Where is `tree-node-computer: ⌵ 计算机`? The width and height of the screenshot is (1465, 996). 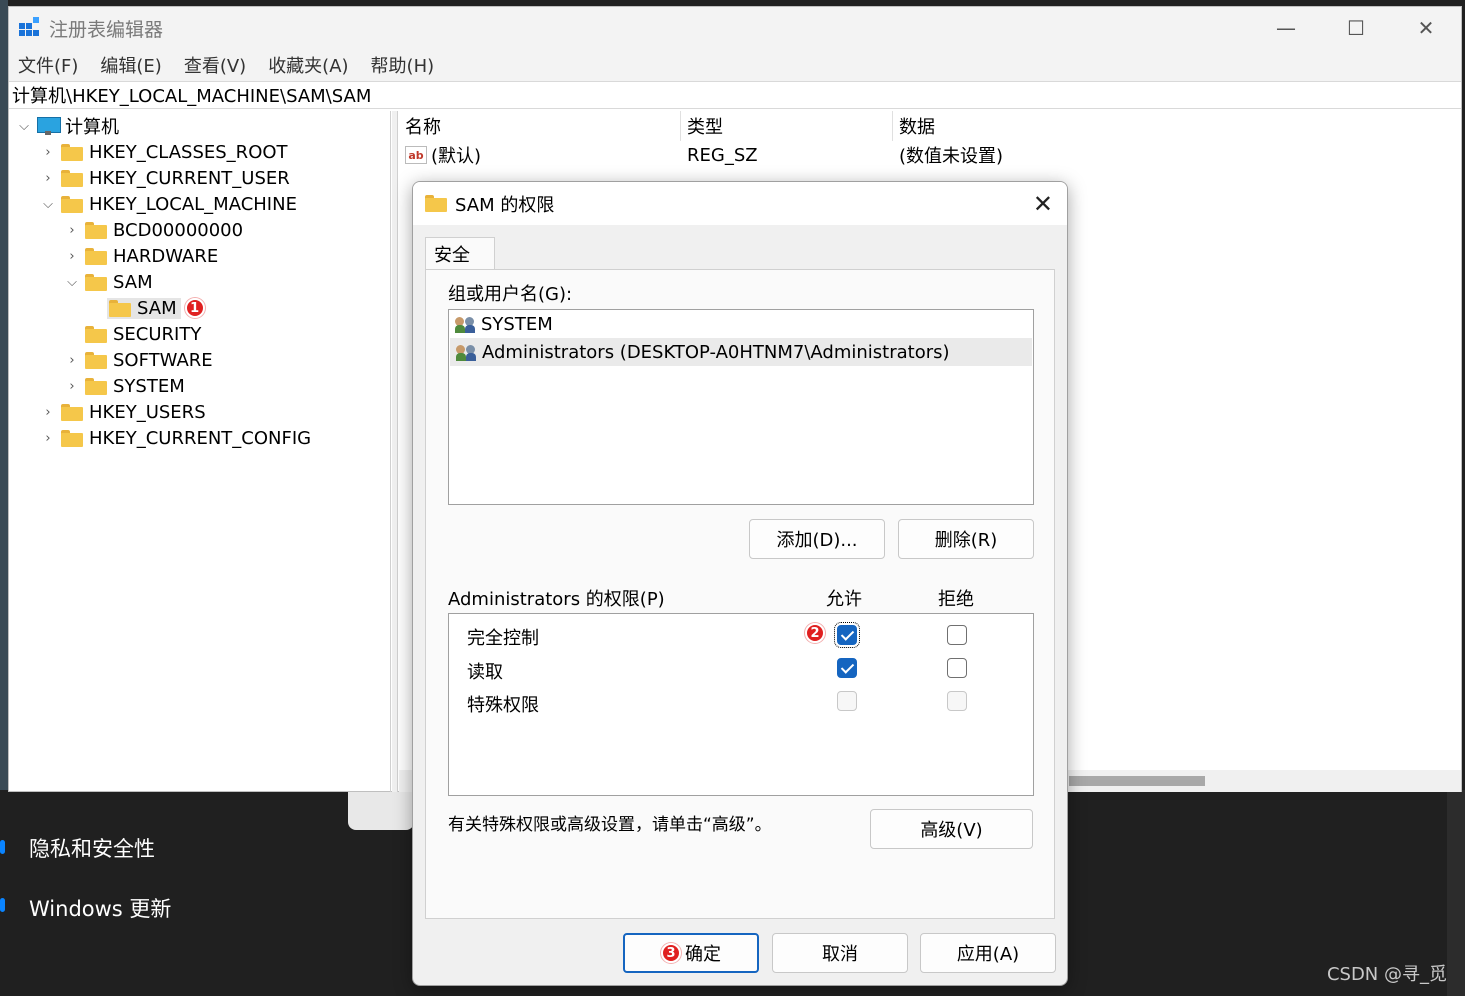
tree-node-computer: ⌵ 计算机 is located at coordinates (68, 126).